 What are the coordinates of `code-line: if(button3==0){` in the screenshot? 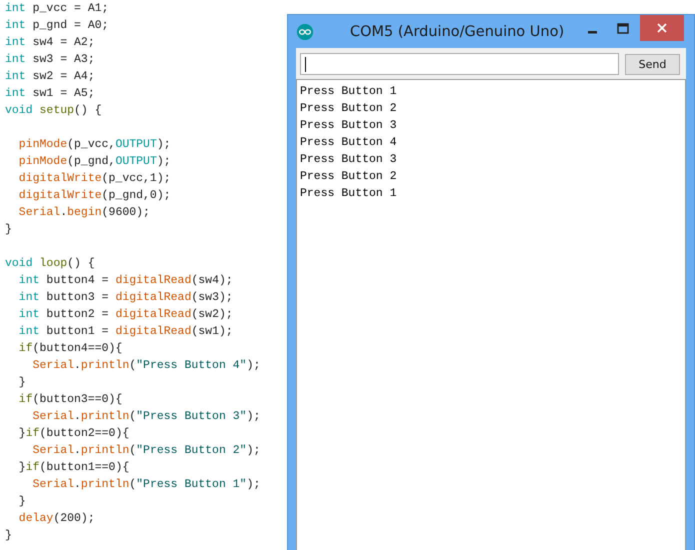 It's located at (70, 400).